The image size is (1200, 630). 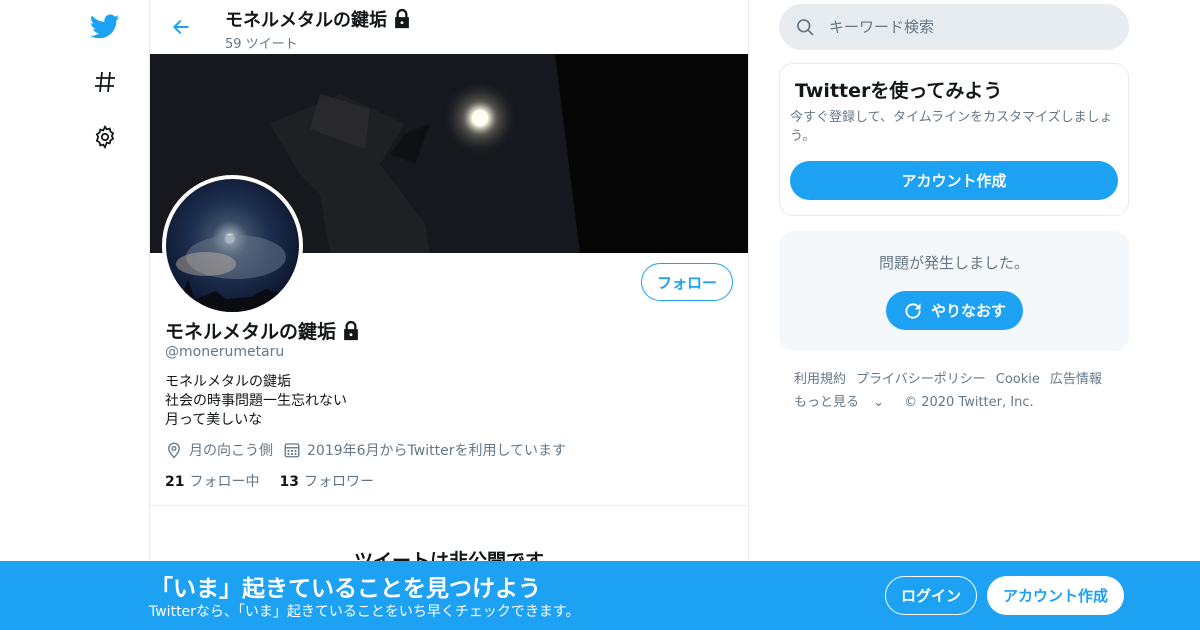 What do you see at coordinates (820, 379) in the screenshot?
I see `footer-link-terms: 利用規約` at bounding box center [820, 379].